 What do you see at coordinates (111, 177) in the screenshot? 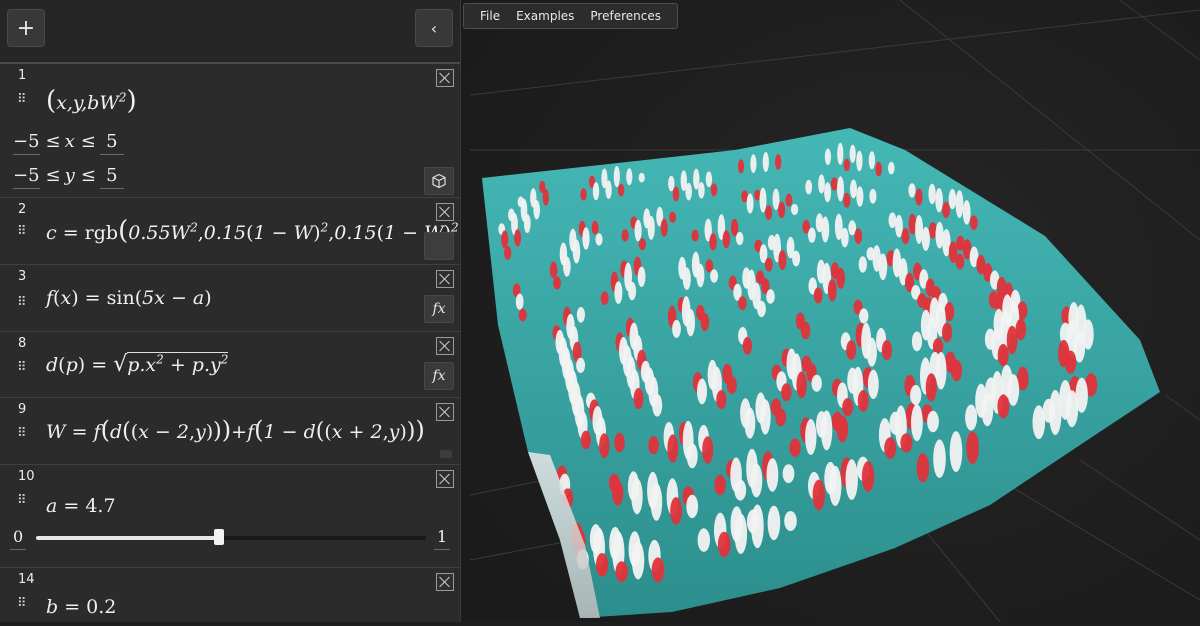
I see `y-max-input: 5` at bounding box center [111, 177].